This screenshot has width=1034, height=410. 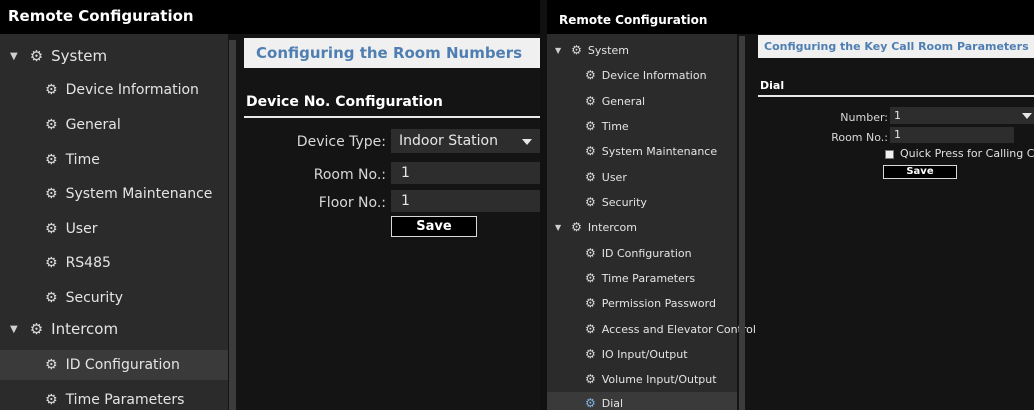 What do you see at coordinates (341, 142) in the screenshot?
I see `device-type-label: Device Type:` at bounding box center [341, 142].